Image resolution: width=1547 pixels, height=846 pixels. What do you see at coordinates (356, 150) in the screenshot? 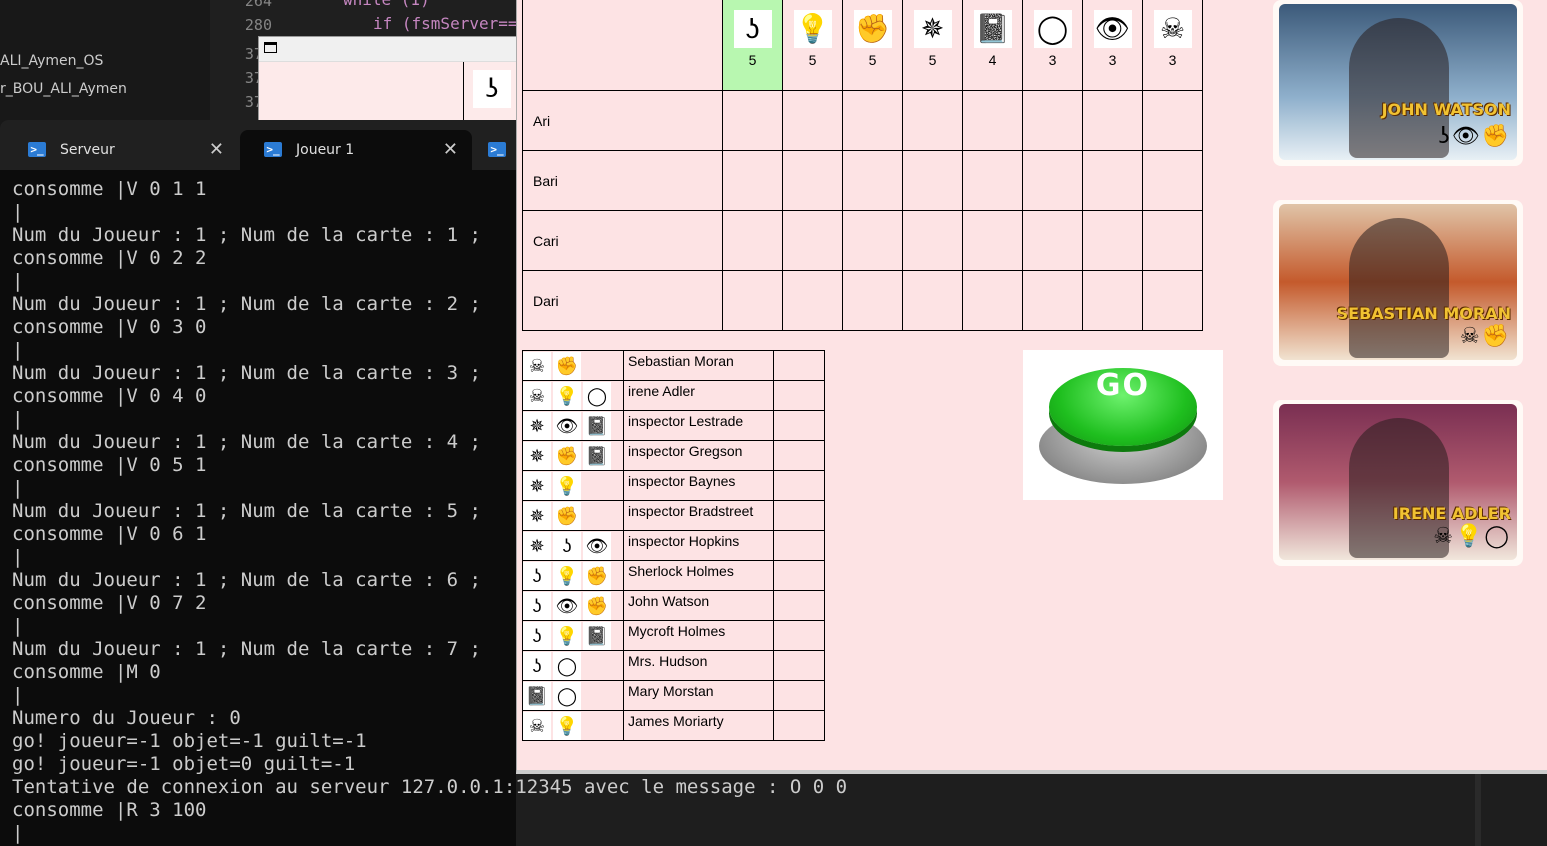
I see `tab-joueur-1: >_ Joueur 1 ✕` at bounding box center [356, 150].